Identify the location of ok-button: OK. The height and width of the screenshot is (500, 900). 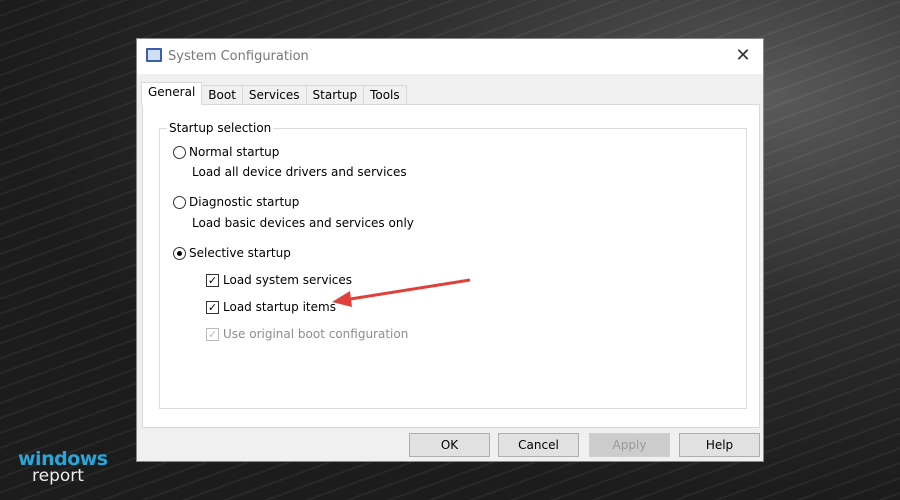
(449, 445).